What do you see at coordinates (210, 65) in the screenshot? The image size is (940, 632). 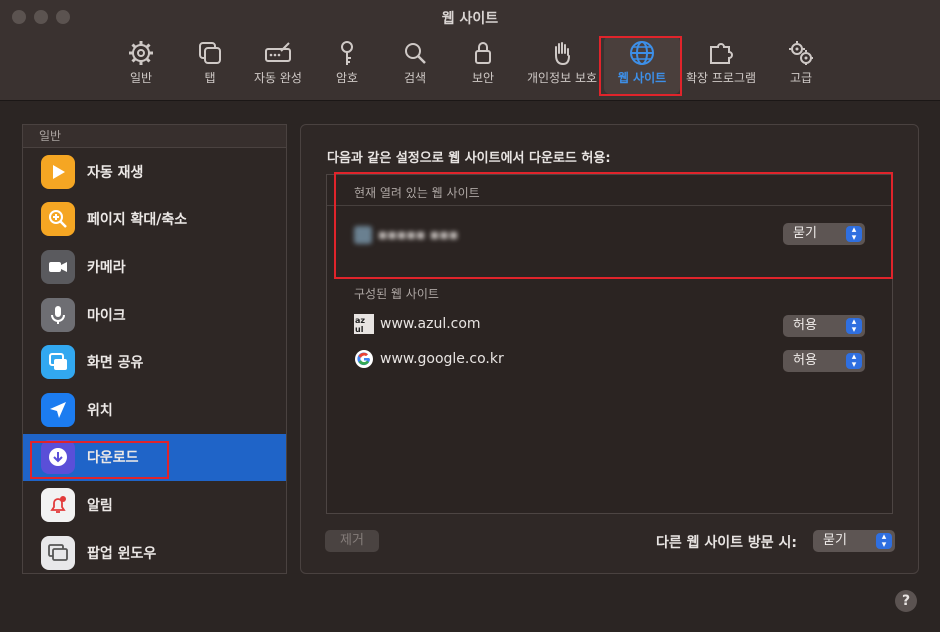 I see `tab-tabs: 탭` at bounding box center [210, 65].